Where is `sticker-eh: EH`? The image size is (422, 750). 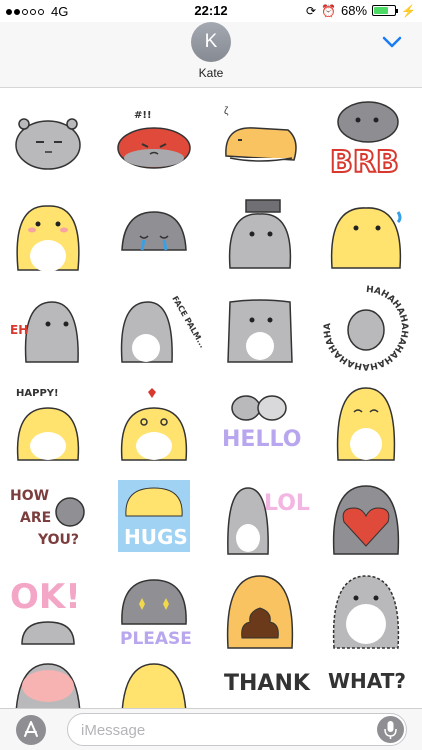
sticker-eh: EH is located at coordinates (48, 328).